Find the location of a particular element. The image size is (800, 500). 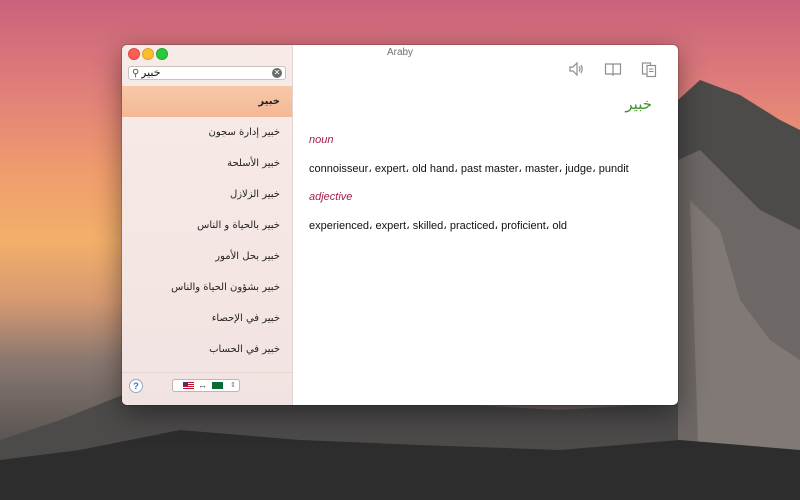

list-item: خبير is located at coordinates (207, 101).